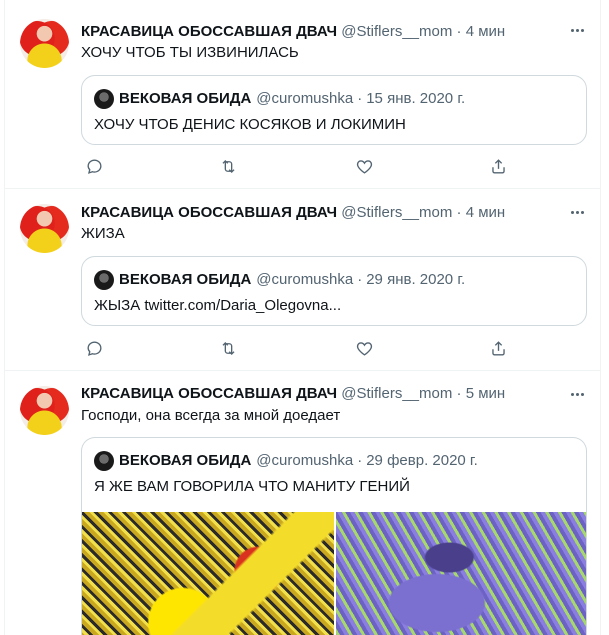 Image resolution: width=609 pixels, height=635 pixels. What do you see at coordinates (103, 233) in the screenshot?
I see `tweet-text: ЖИЗА` at bounding box center [103, 233].